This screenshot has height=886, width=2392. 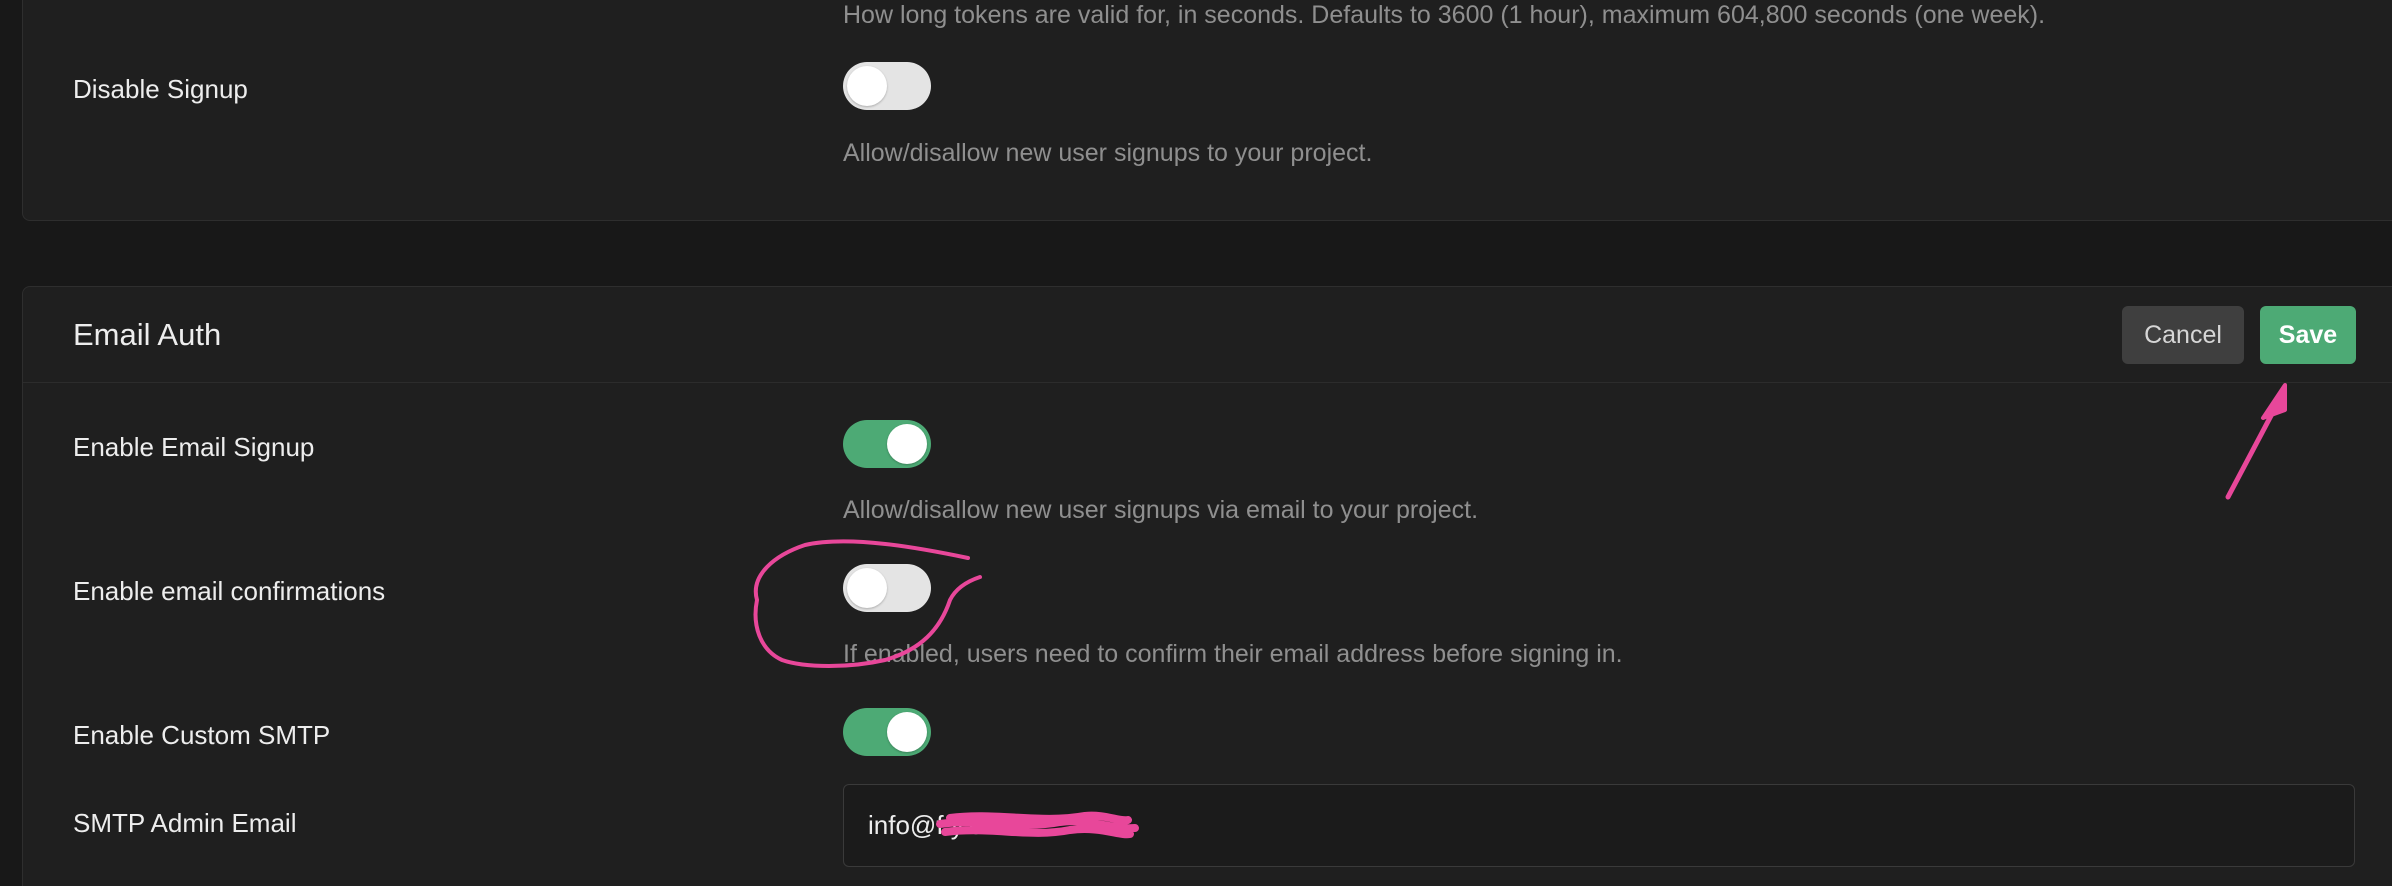 What do you see at coordinates (1207, 335) in the screenshot?
I see `email-auth-header: Email Auth Cancel Save` at bounding box center [1207, 335].